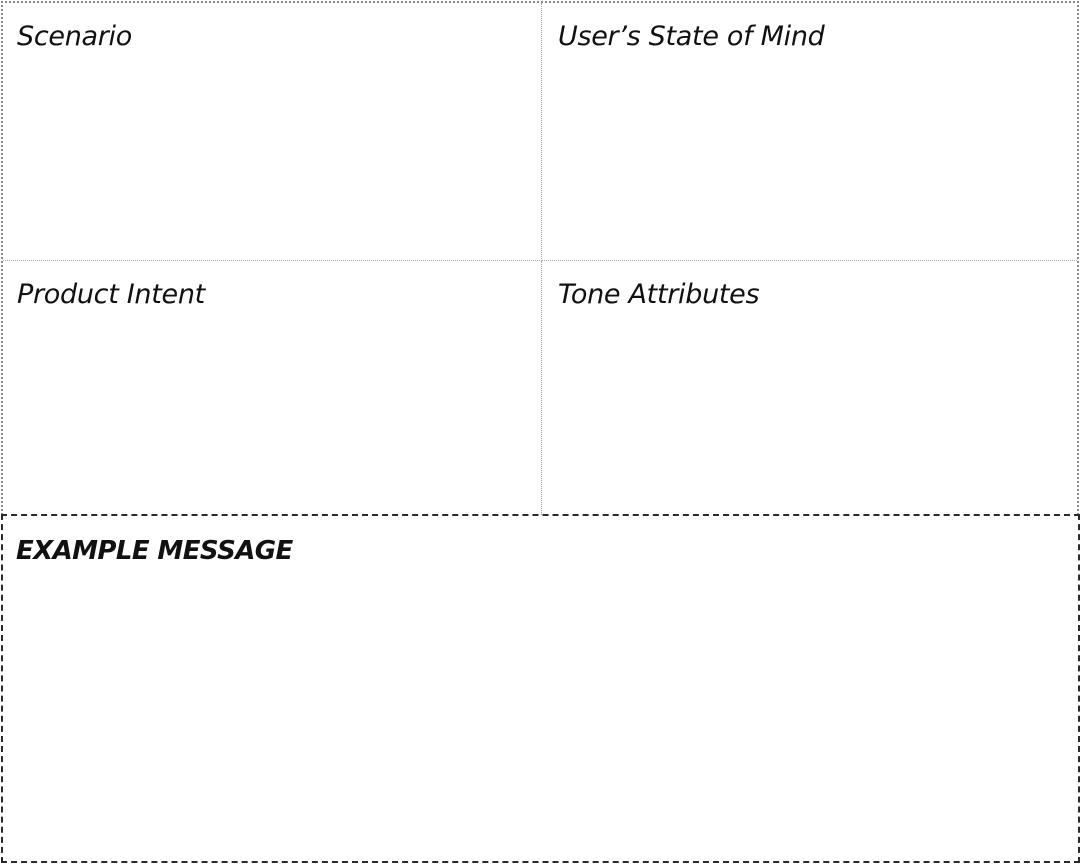 The width and height of the screenshot is (1082, 865). Describe the element at coordinates (809, 388) in the screenshot. I see `tone-attributes-cell: Tone Attributes` at that location.